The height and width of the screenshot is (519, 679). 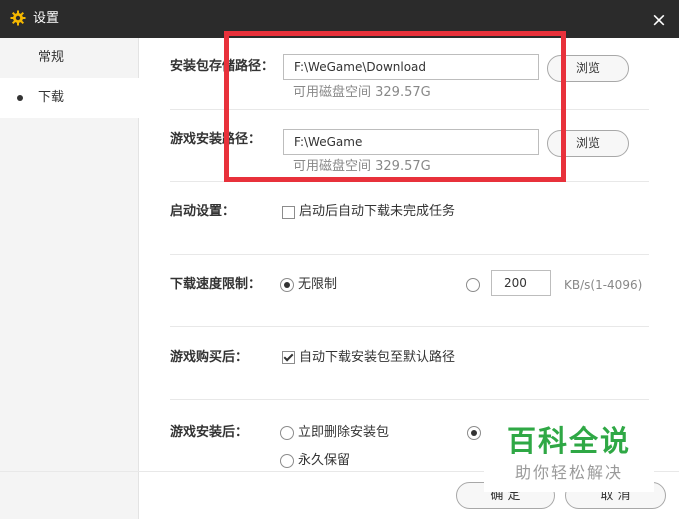 I want to click on install-browse-button: 浏览, so click(x=588, y=143).